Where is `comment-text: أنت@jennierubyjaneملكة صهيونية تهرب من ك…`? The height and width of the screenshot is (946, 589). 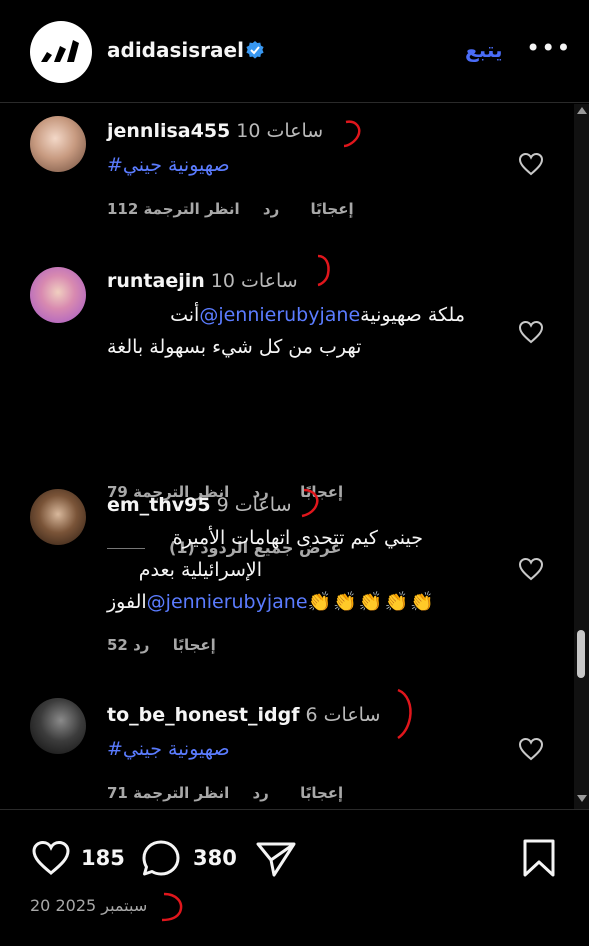 comment-text: أنت@jennierubyjaneملكة صهيونية تهرب من ك… is located at coordinates (307, 331).